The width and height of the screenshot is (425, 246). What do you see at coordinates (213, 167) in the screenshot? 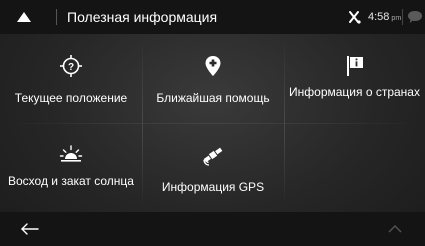
I see `tile-gps-info: Информация GPS` at bounding box center [213, 167].